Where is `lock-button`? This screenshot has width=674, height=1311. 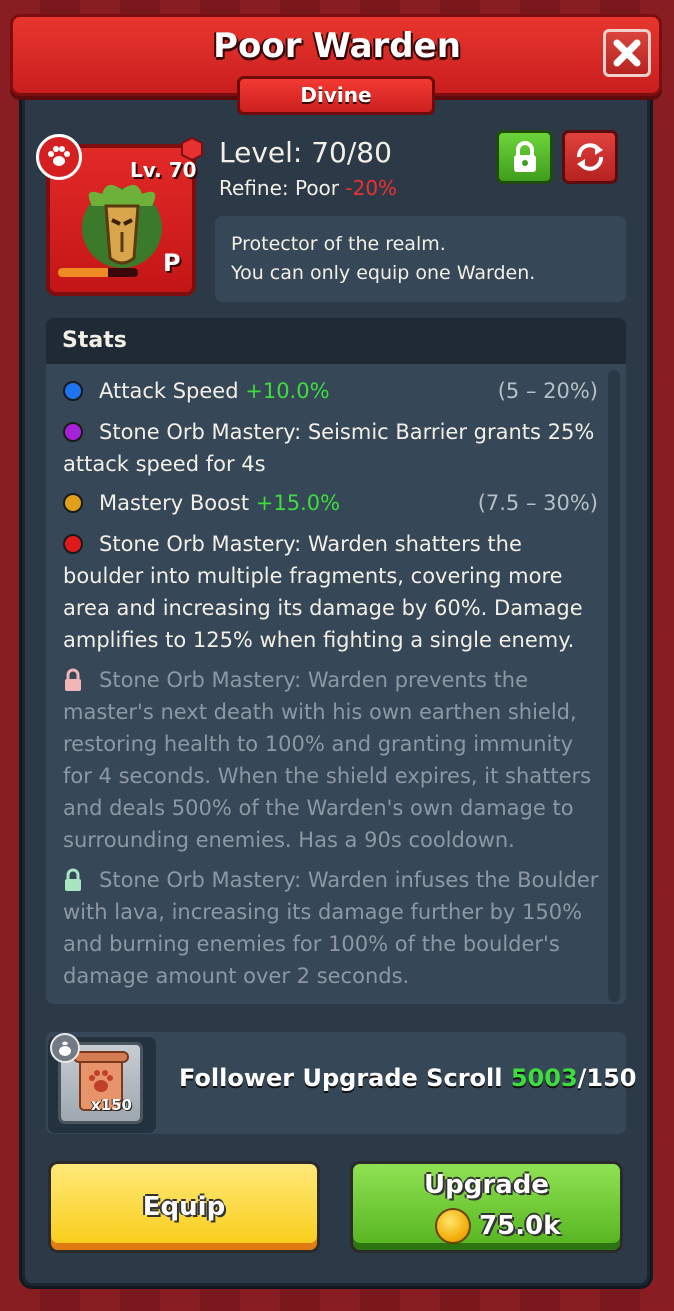
lock-button is located at coordinates (524, 157).